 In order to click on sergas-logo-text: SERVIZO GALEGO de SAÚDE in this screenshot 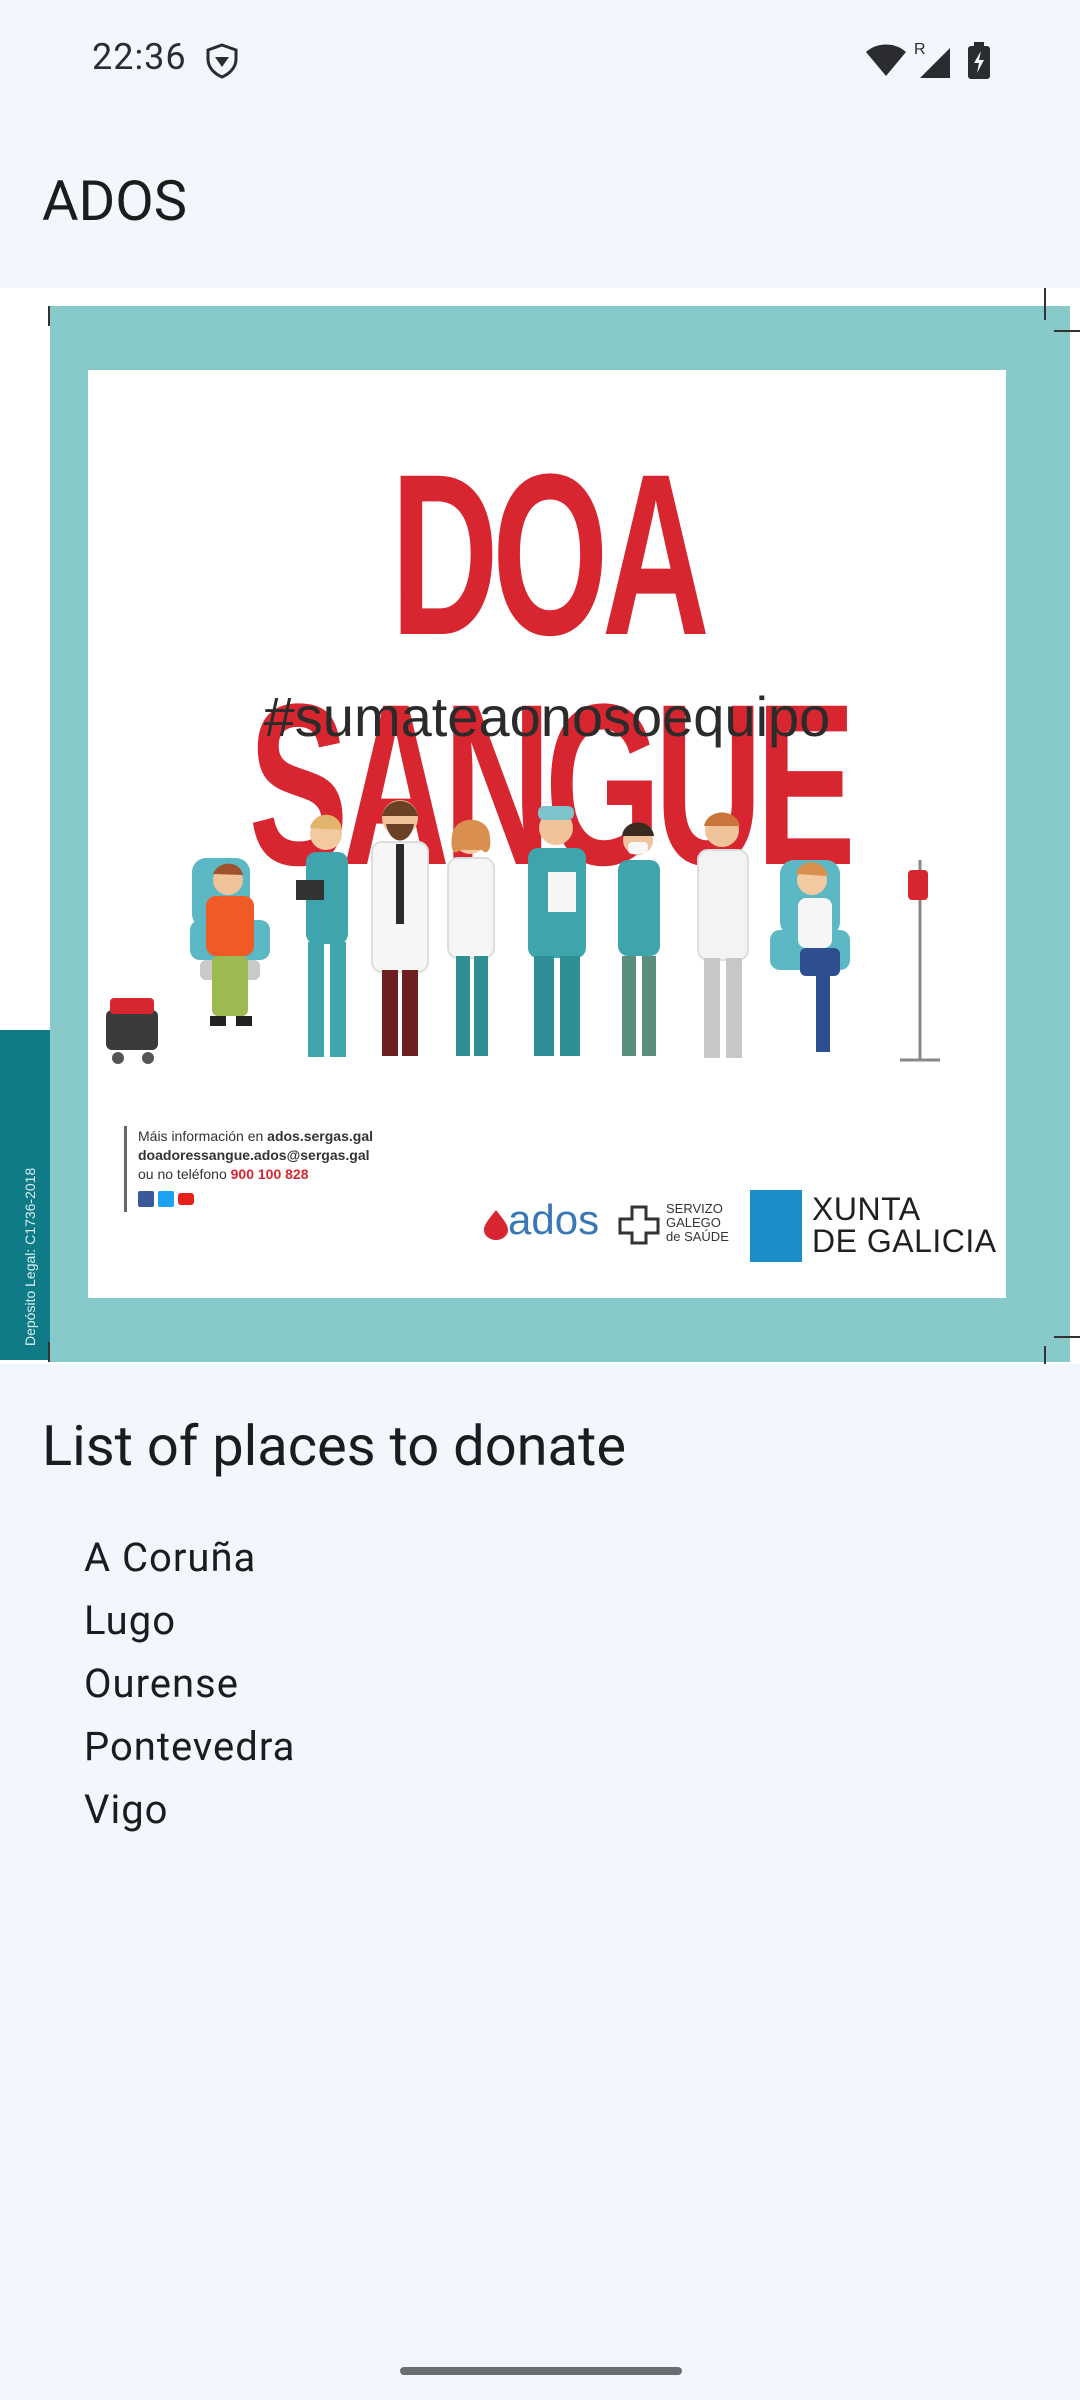, I will do `click(697, 1223)`.